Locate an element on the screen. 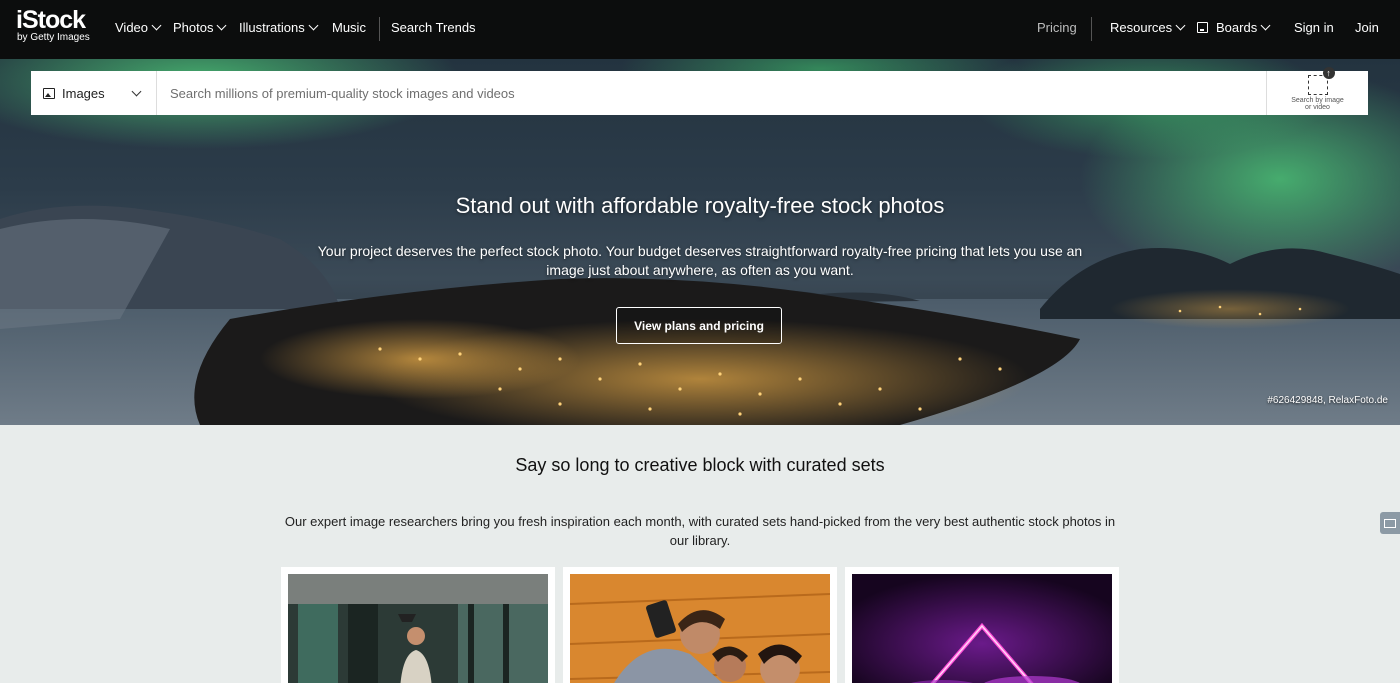  nav-illustrations-label: Illustrations is located at coordinates (272, 27).